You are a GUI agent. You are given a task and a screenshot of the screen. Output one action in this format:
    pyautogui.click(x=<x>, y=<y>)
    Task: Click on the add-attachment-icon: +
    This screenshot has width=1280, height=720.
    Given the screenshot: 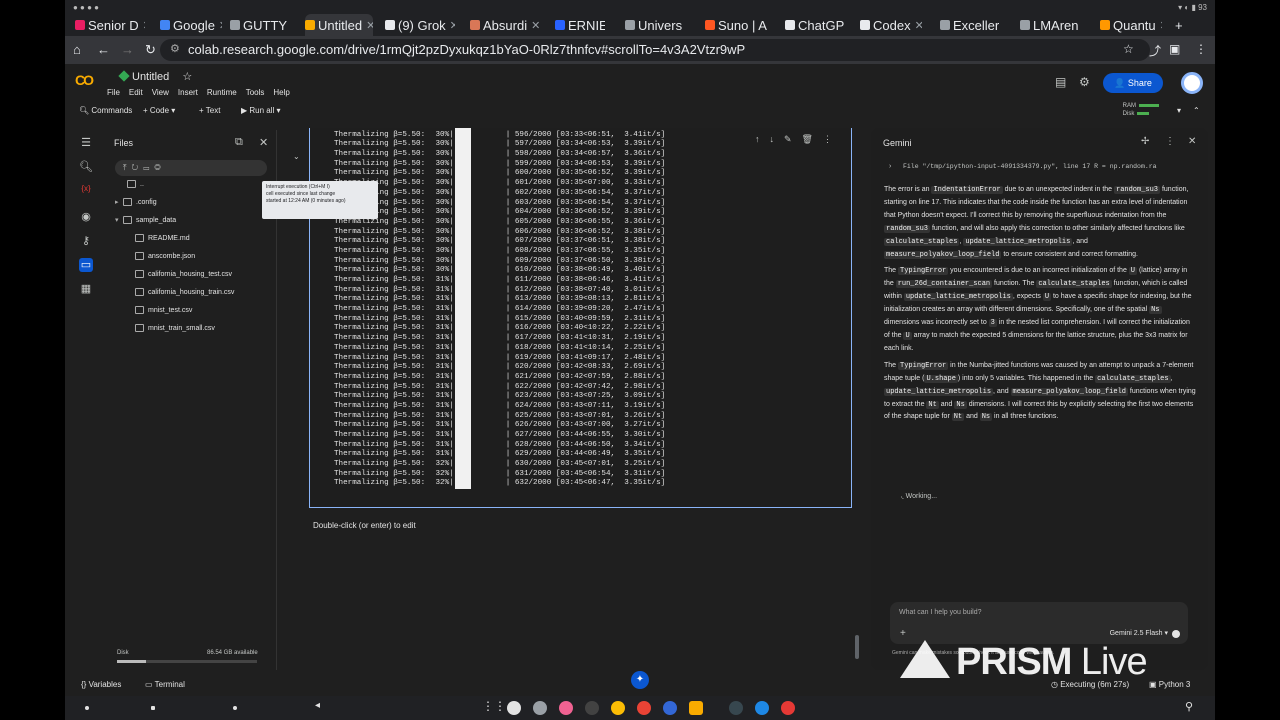 What is the action you would take?
    pyautogui.click(x=903, y=633)
    